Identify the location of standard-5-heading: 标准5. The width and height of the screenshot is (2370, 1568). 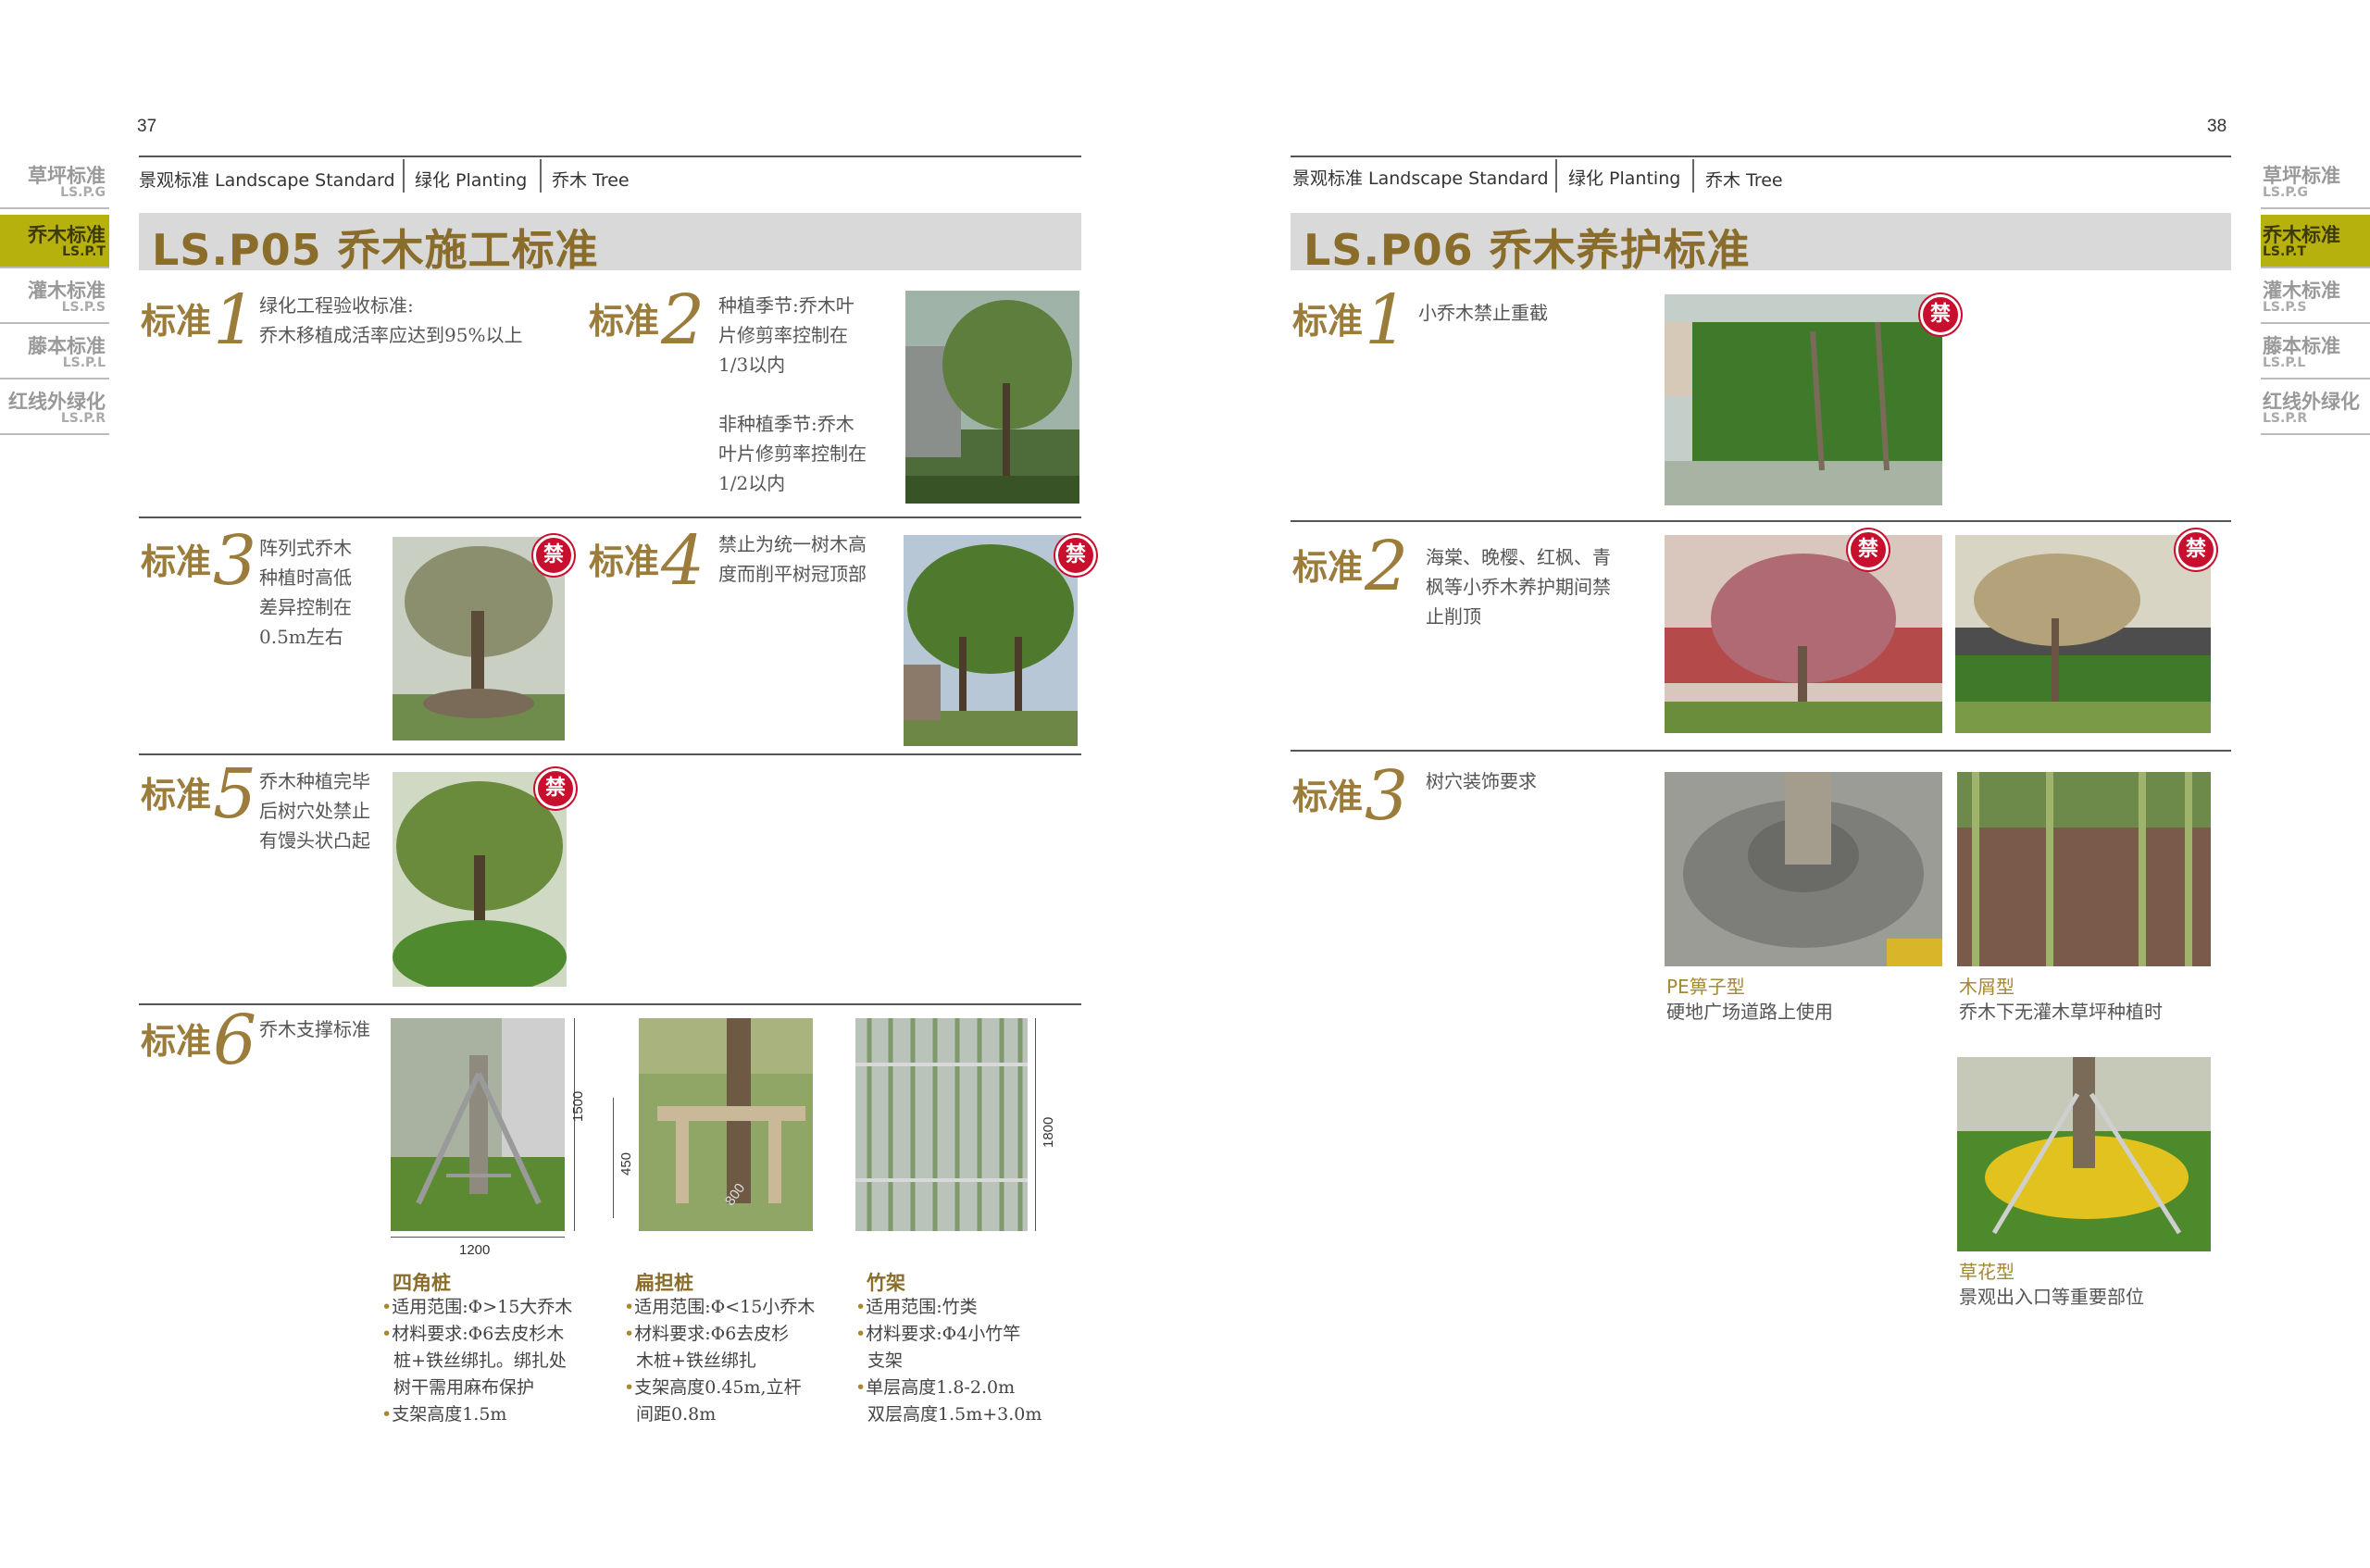
(199, 794).